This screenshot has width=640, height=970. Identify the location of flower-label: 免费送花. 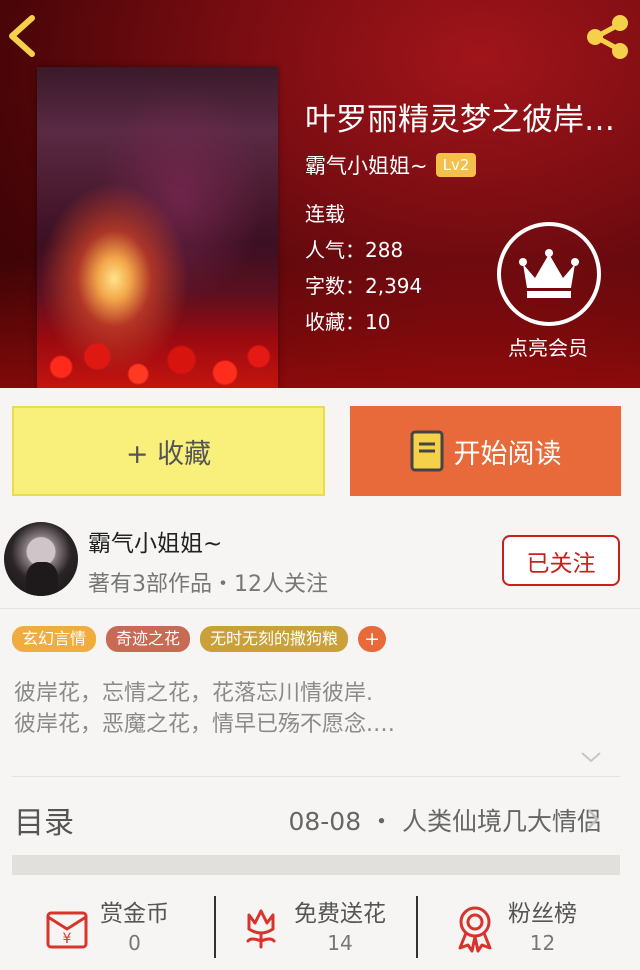
(340, 914).